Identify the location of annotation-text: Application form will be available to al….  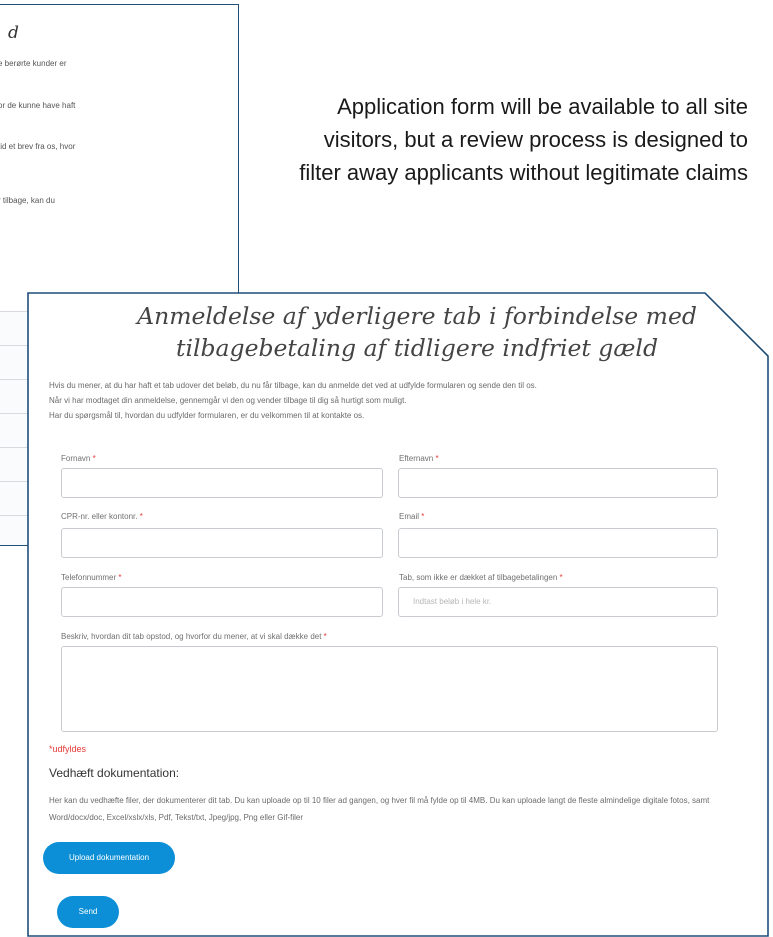
(523, 139).